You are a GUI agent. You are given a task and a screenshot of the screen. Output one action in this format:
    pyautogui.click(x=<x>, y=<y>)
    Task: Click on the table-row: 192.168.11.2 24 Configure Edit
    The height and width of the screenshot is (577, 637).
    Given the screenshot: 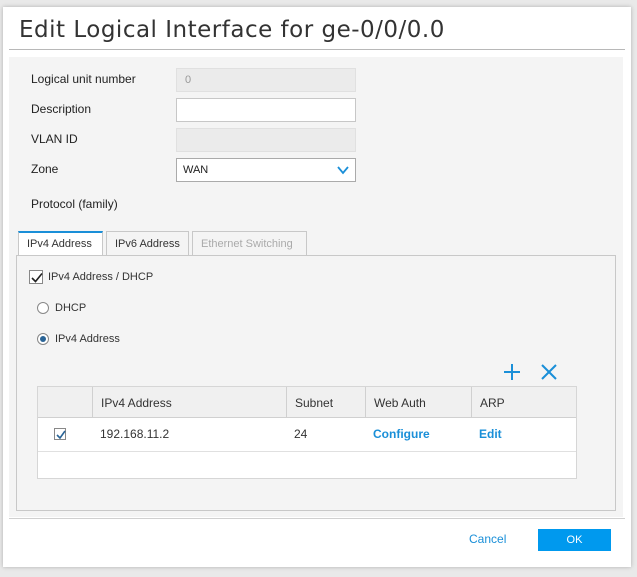 What is the action you would take?
    pyautogui.click(x=307, y=435)
    